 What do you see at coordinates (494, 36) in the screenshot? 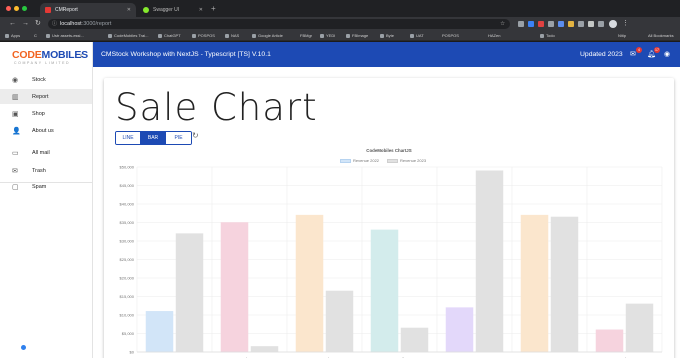
I see `bookmark-item: HAZen` at bounding box center [494, 36].